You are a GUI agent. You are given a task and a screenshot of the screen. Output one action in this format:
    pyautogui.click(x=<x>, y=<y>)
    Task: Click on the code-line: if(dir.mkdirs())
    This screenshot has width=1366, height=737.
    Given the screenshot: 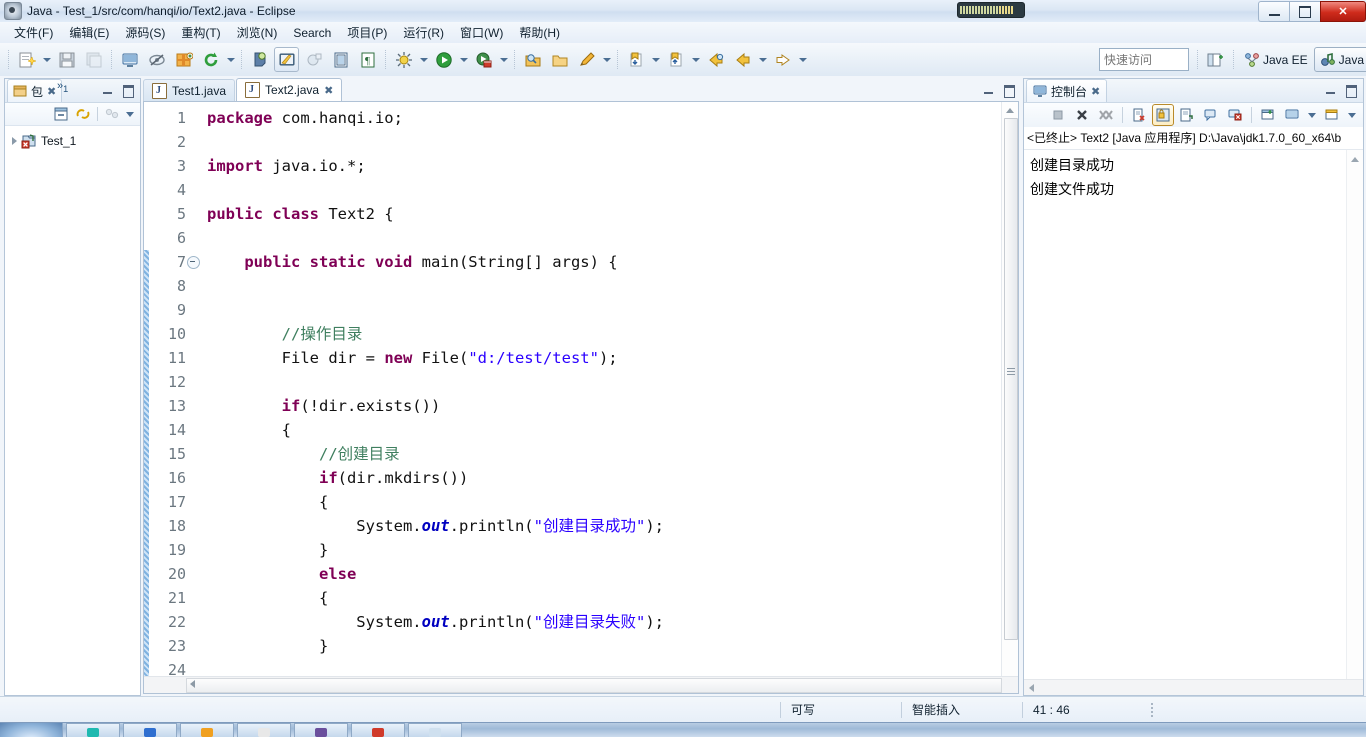 What is the action you would take?
    pyautogui.click(x=601, y=478)
    